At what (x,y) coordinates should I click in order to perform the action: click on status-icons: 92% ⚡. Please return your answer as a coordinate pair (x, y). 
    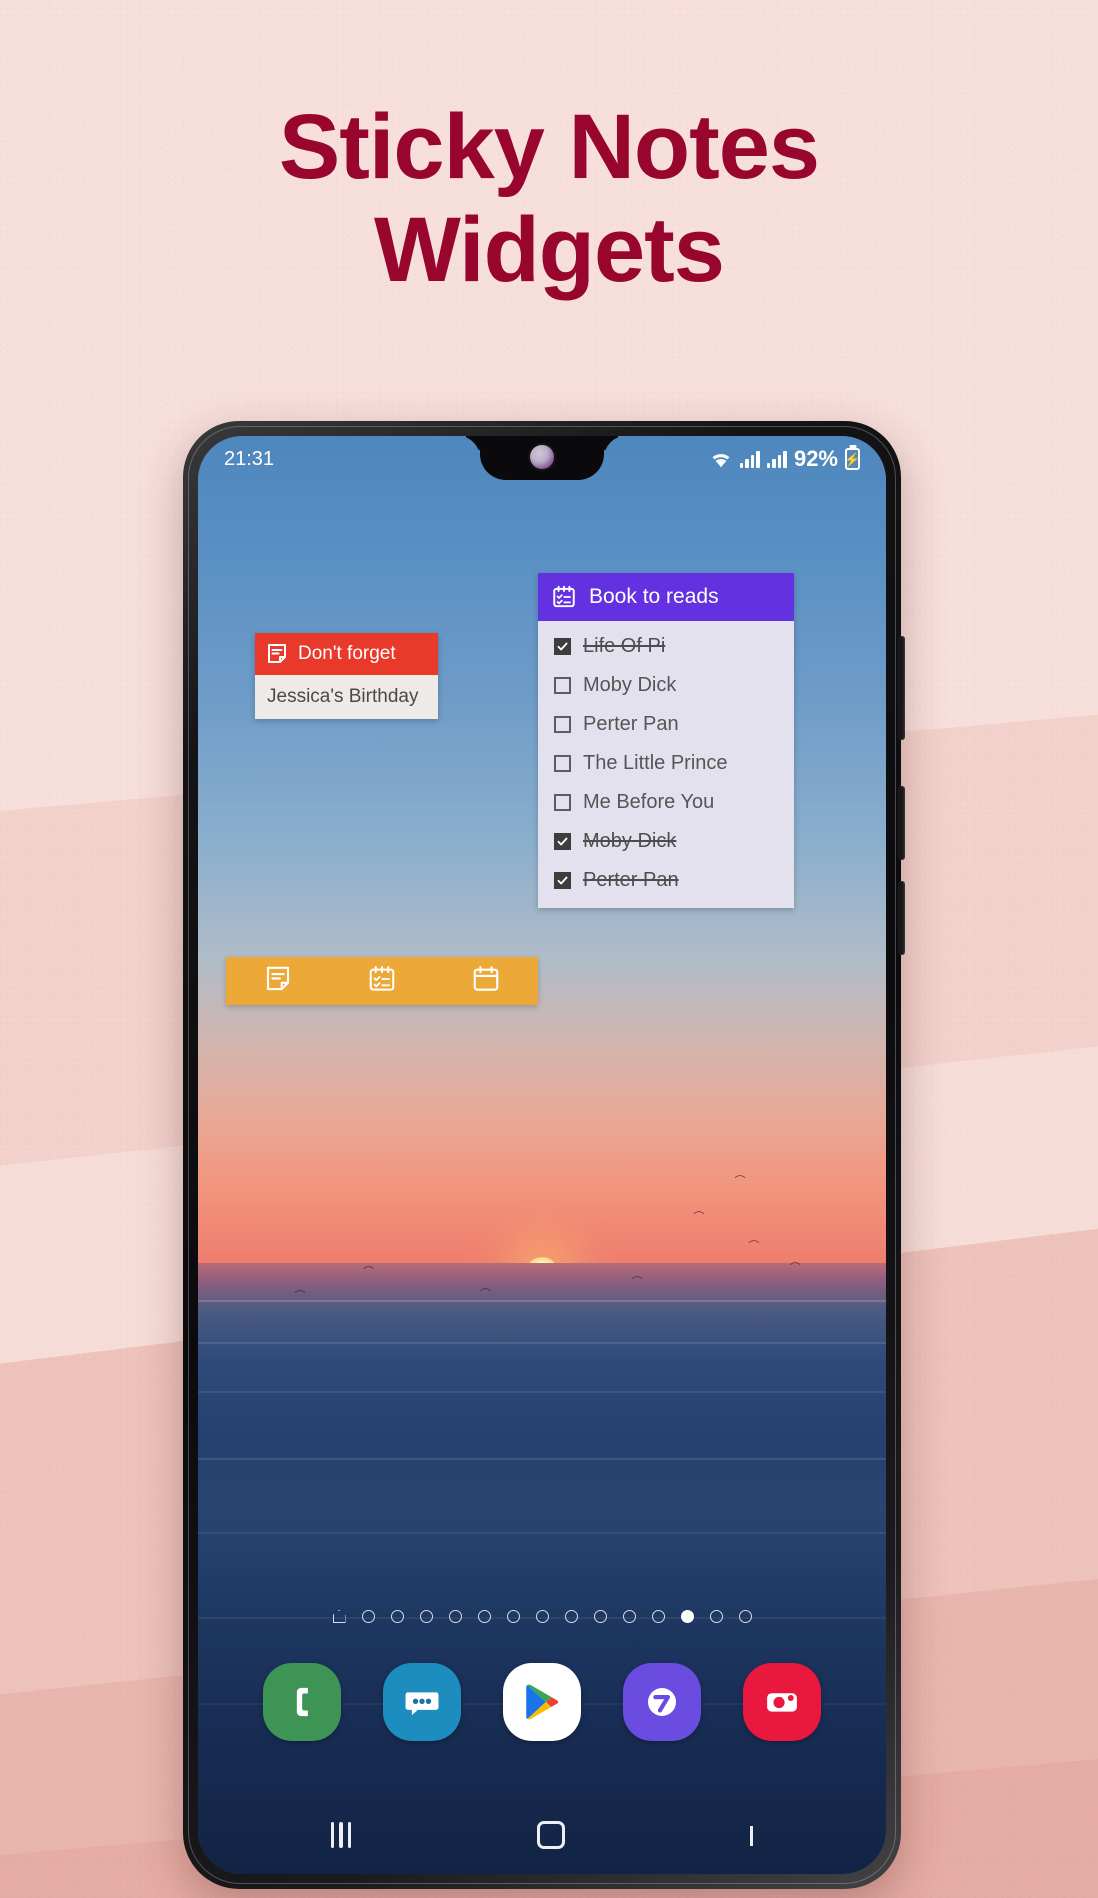
    Looking at the image, I should click on (785, 459).